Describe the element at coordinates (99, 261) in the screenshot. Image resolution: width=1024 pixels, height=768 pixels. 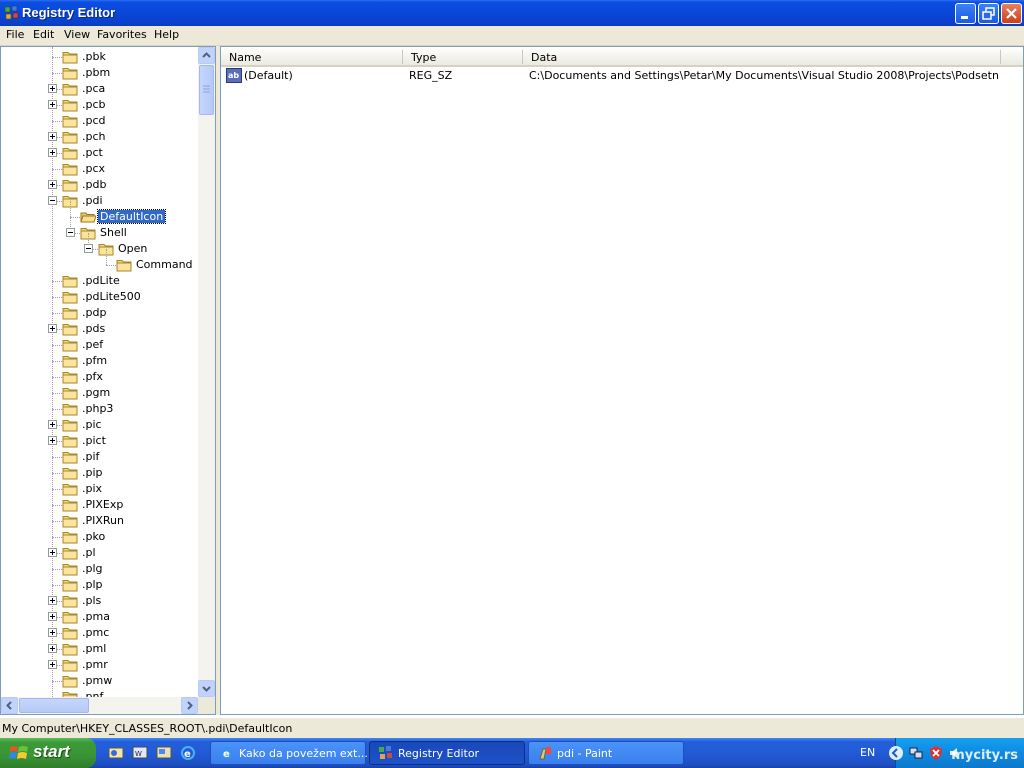
I see `tree-item: Command` at that location.